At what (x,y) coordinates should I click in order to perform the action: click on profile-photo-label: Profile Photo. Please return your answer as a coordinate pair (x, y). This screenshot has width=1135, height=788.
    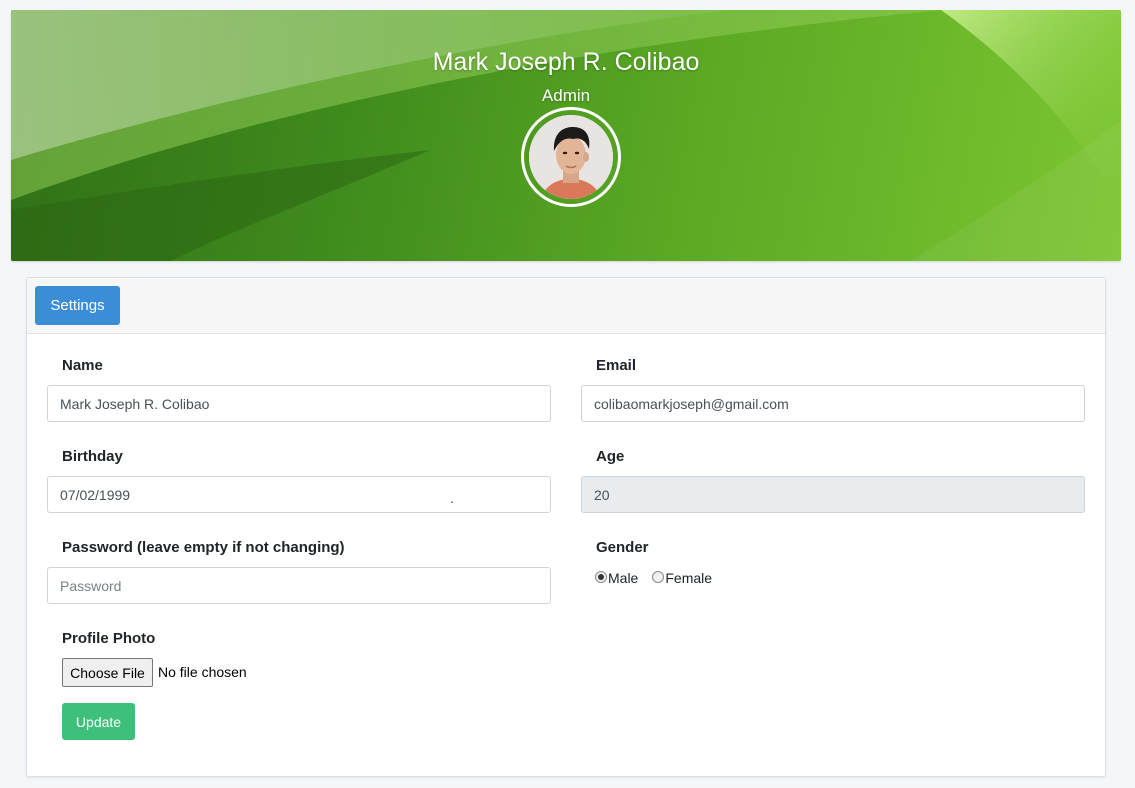
    Looking at the image, I should click on (109, 638).